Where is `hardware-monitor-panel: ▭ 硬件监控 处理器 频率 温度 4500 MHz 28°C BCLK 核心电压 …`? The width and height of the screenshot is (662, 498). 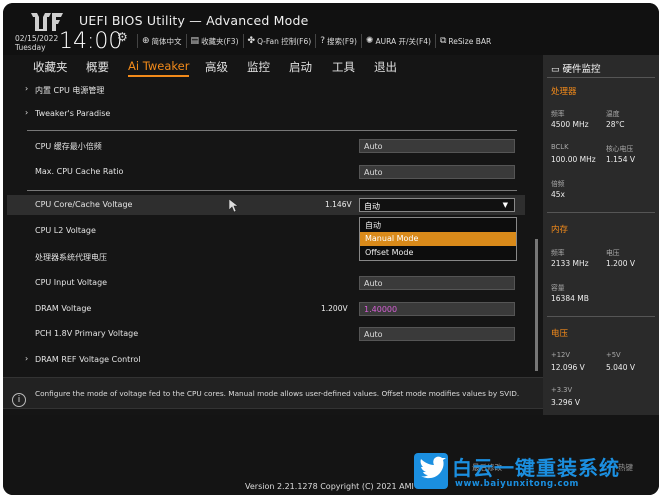
hardware-monitor-panel: ▭ 硬件监控 处理器 频率 温度 4500 MHz 28°C BCLK 核心电压 … is located at coordinates (601, 235).